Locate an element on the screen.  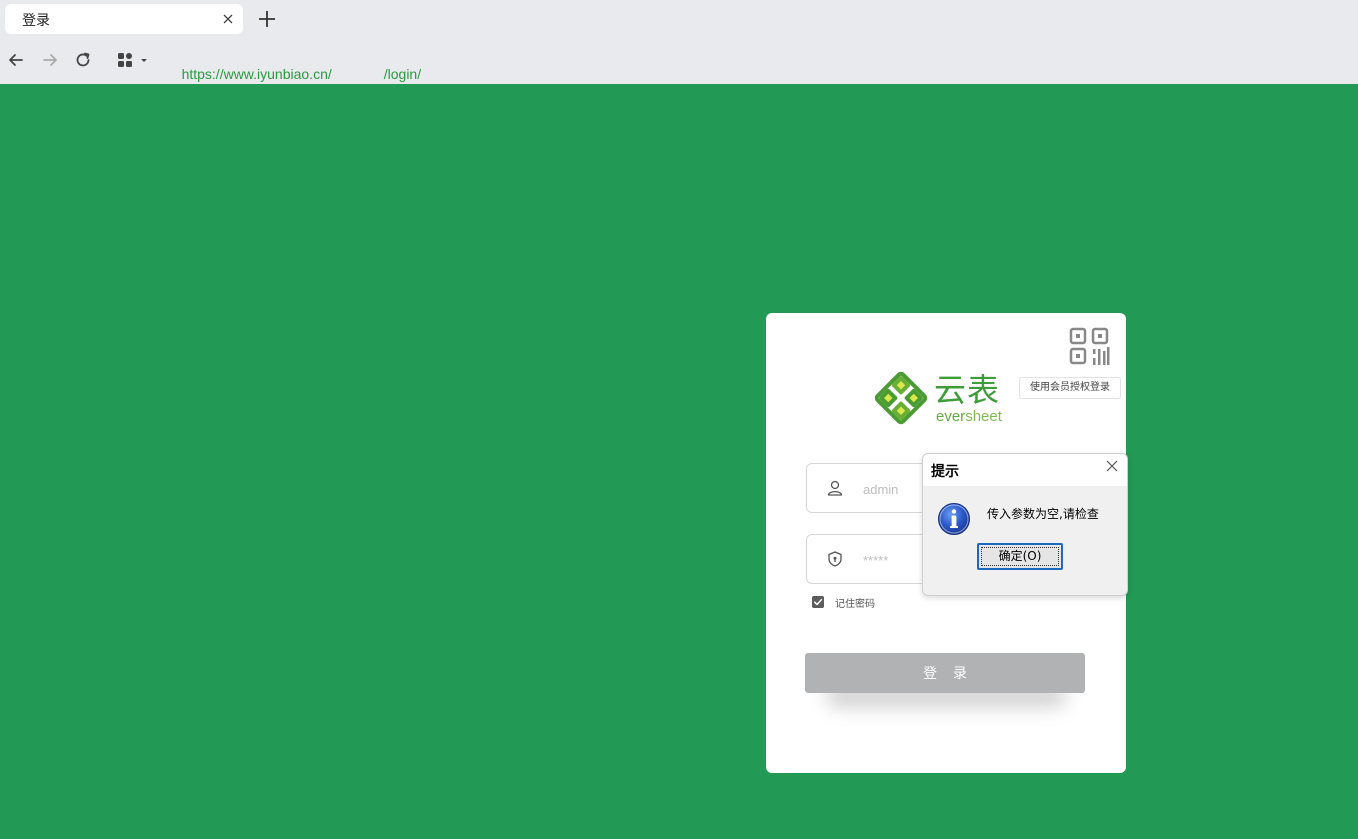
address-bar: https://www.iyunbiao.cn/ /login/ is located at coordinates (294, 74).